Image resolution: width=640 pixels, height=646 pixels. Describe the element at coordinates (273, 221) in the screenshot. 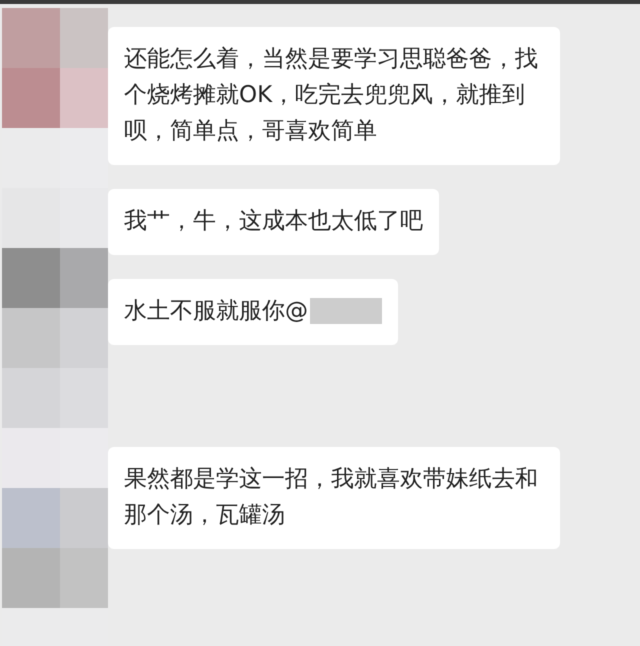

I see `message-text: 我艹，牛，这成本也太低了吧` at that location.